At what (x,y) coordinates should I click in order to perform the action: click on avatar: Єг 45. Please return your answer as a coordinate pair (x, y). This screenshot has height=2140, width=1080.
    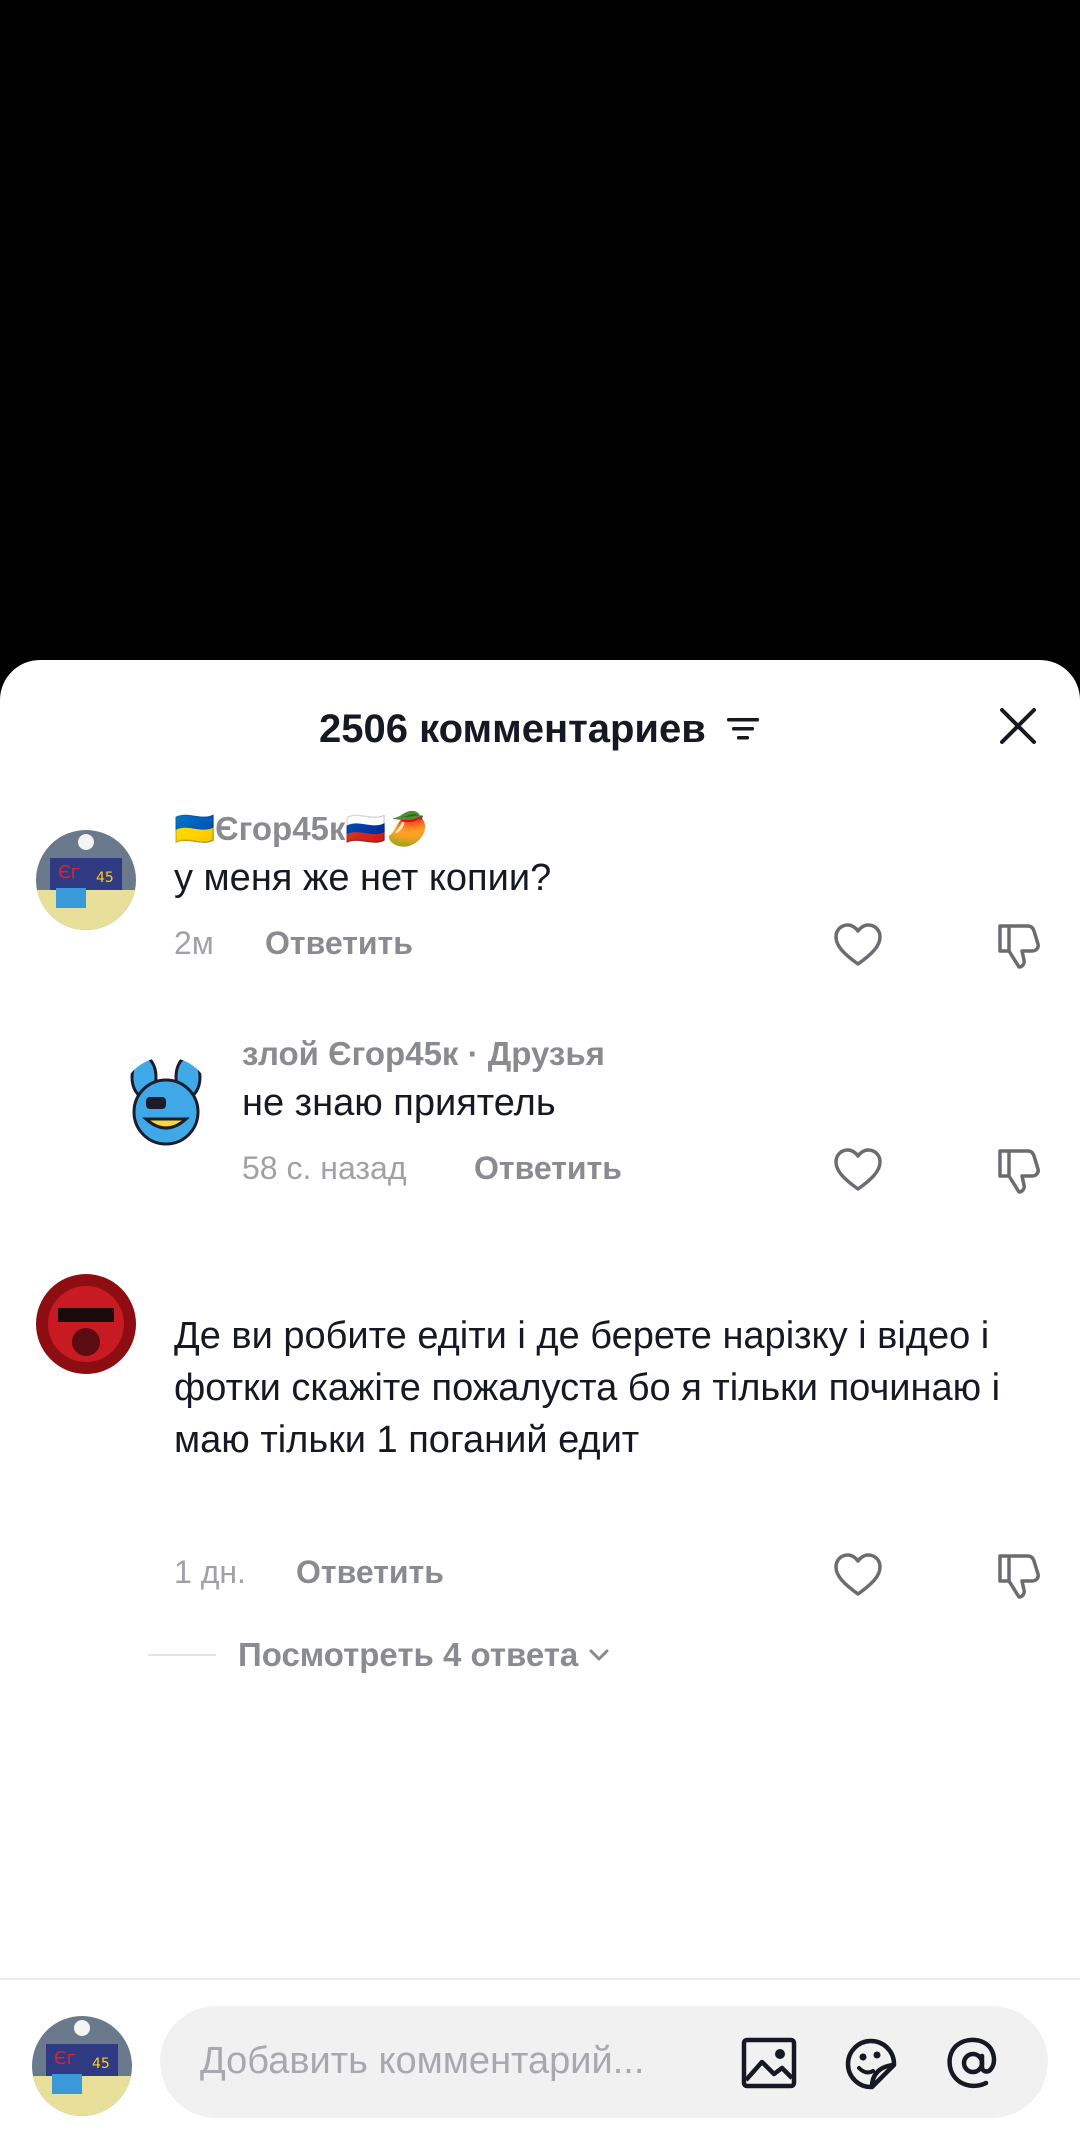
    Looking at the image, I should click on (86, 880).